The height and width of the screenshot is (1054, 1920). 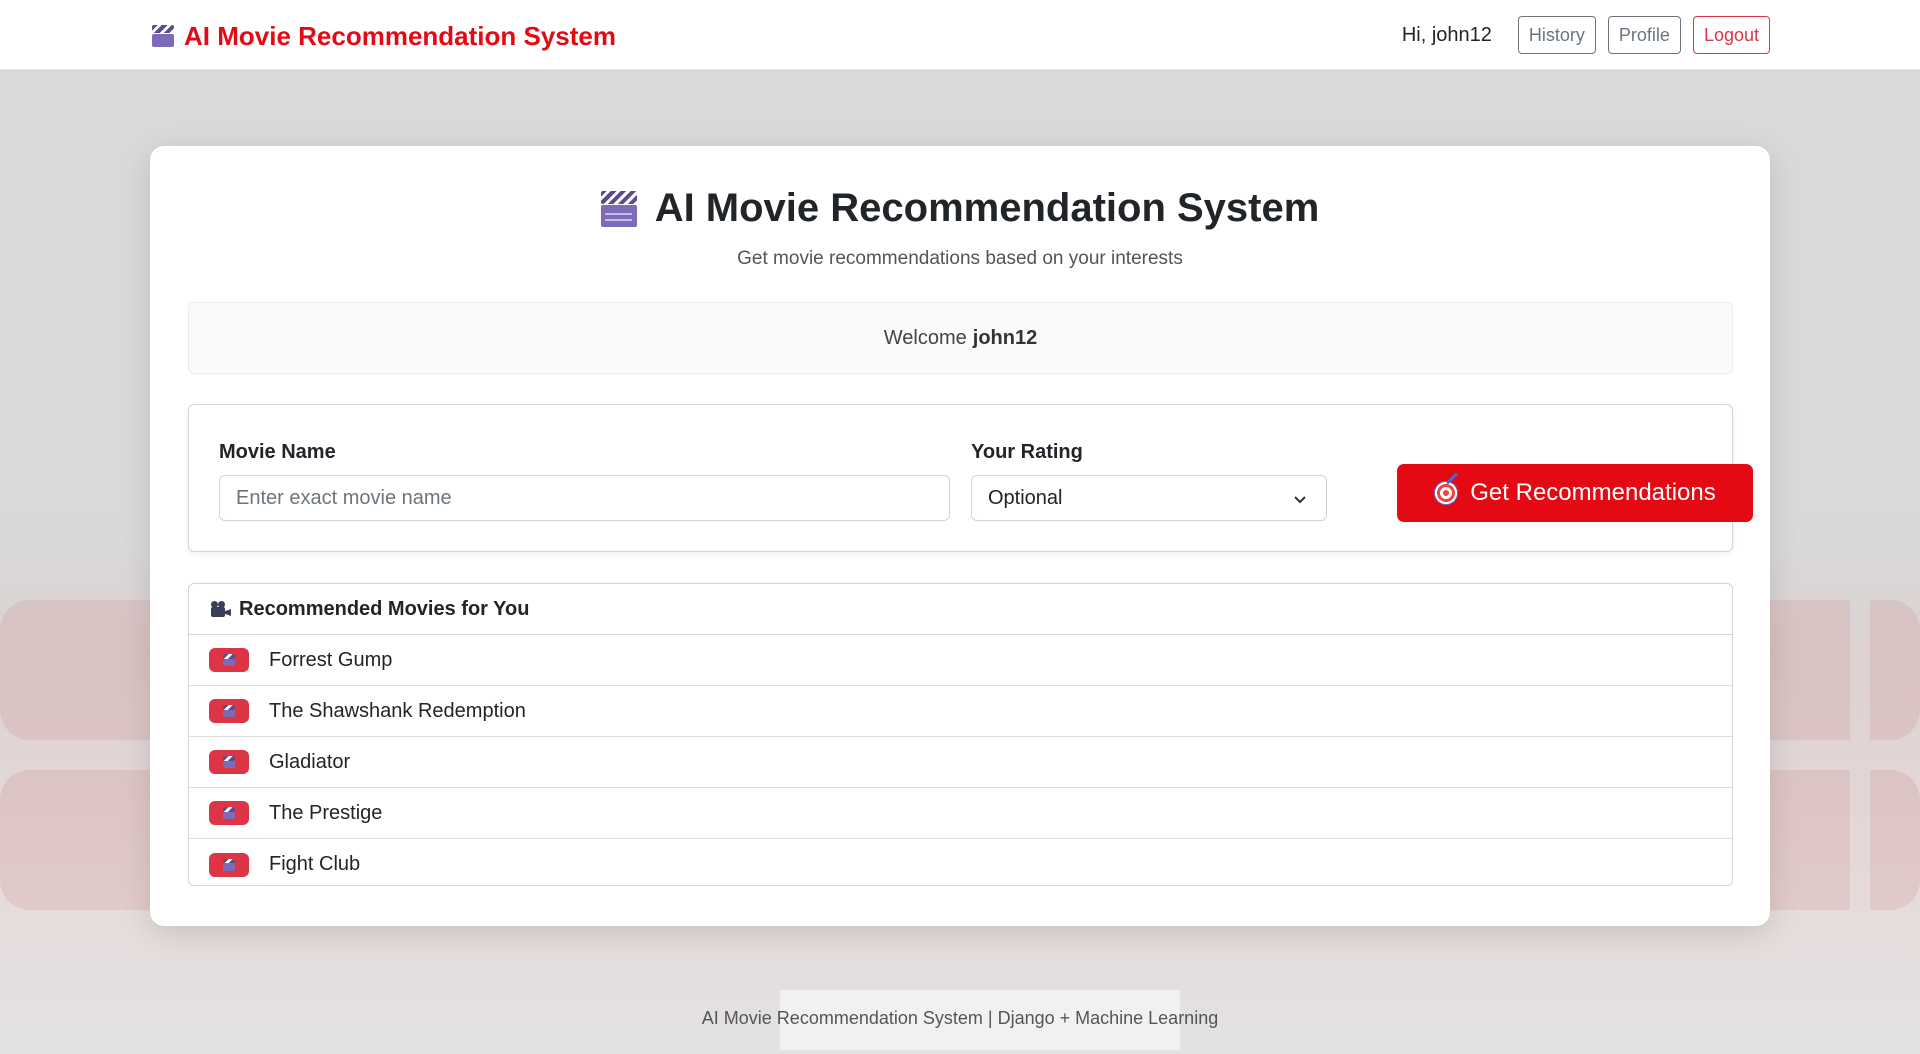 What do you see at coordinates (315, 864) in the screenshot?
I see `movie-title: Fight Club` at bounding box center [315, 864].